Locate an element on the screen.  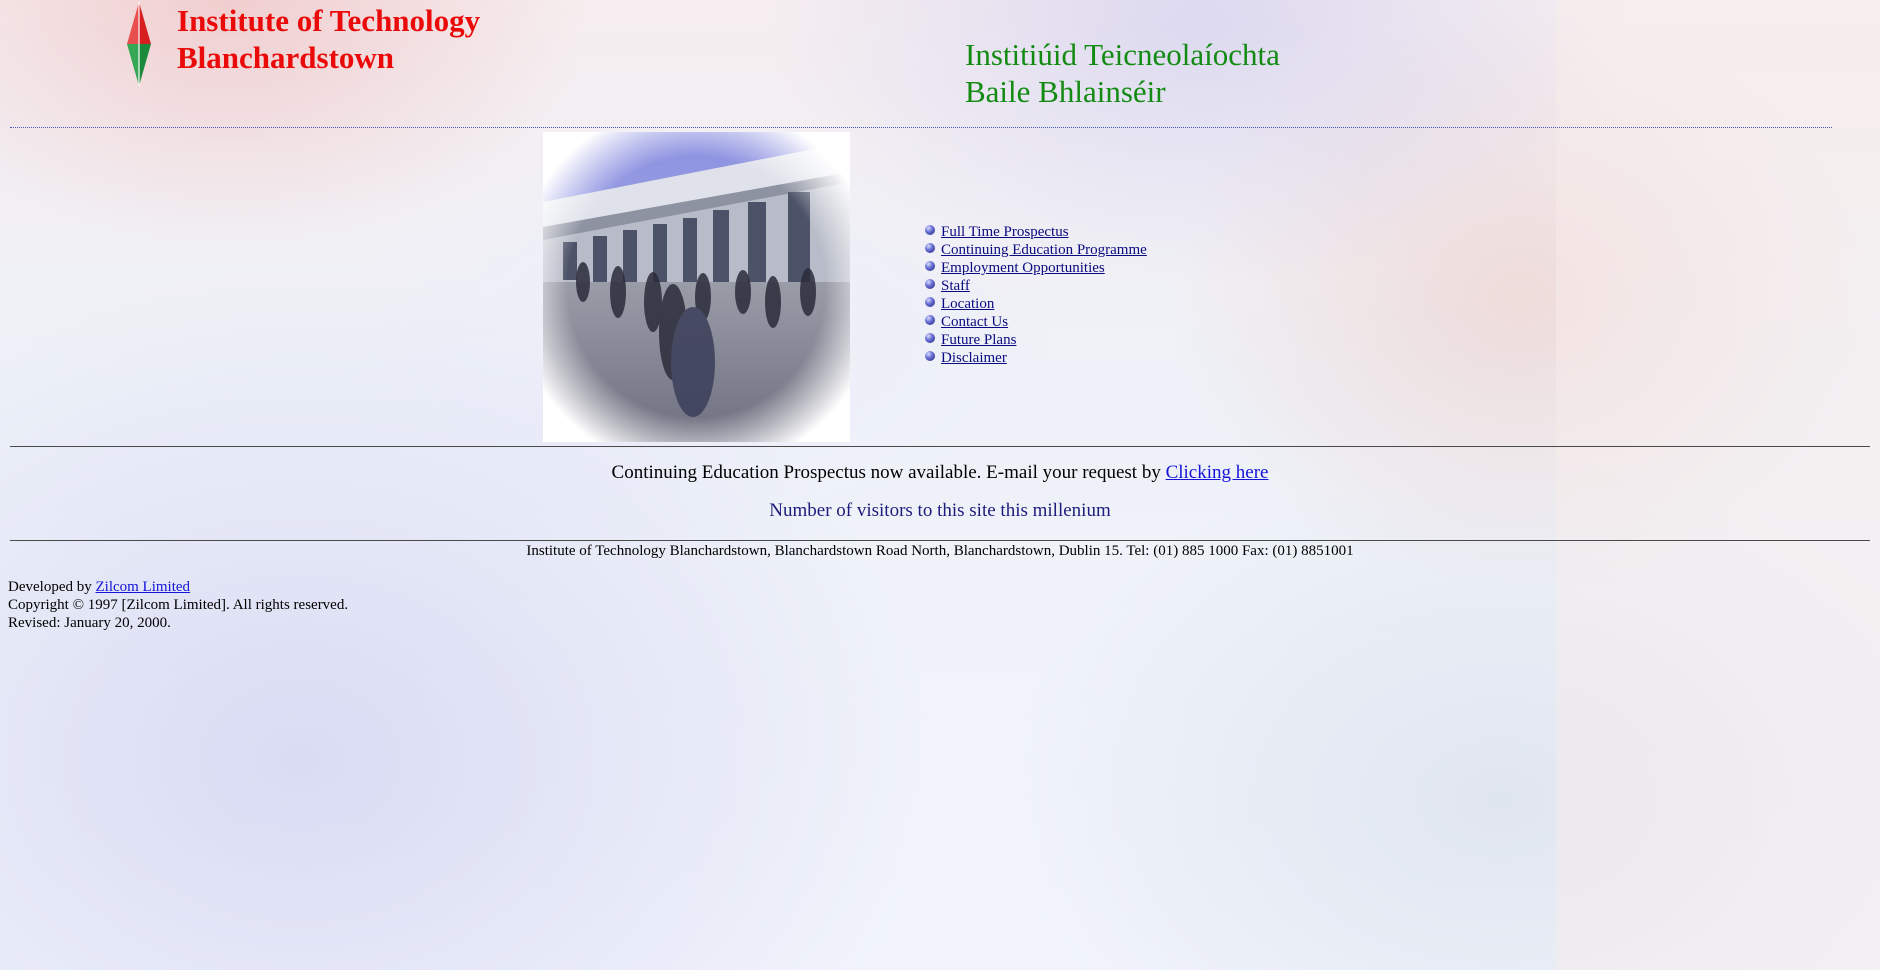
nav-item-continuing-education: Continuing Education Programme is located at coordinates (1035, 250).